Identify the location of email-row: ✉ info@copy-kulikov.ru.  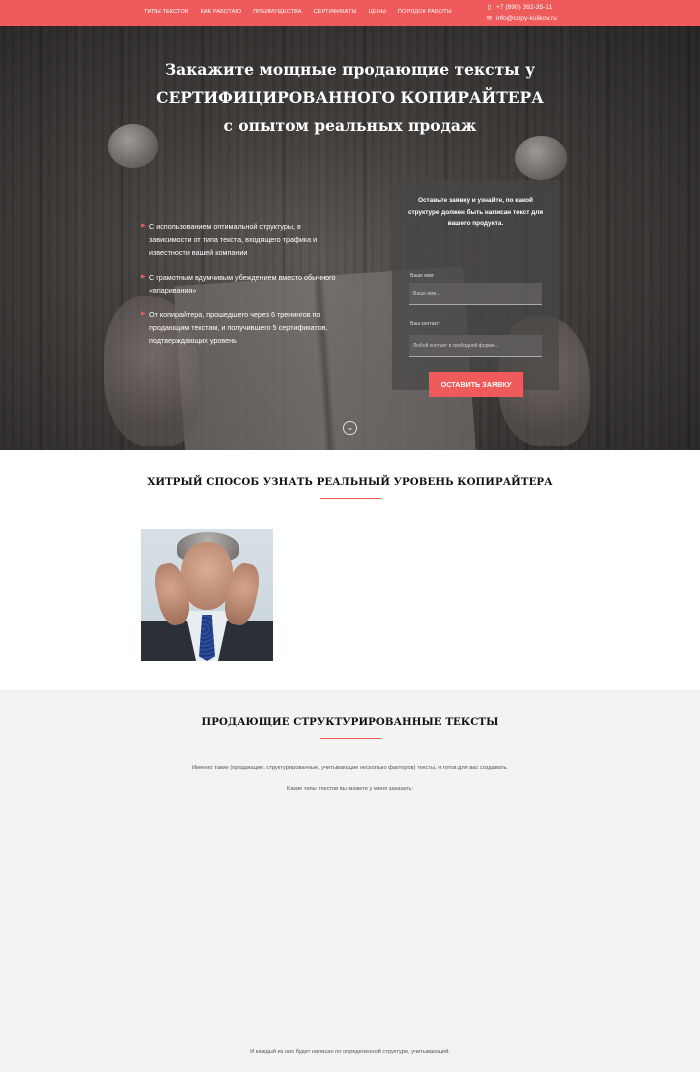
(521, 18).